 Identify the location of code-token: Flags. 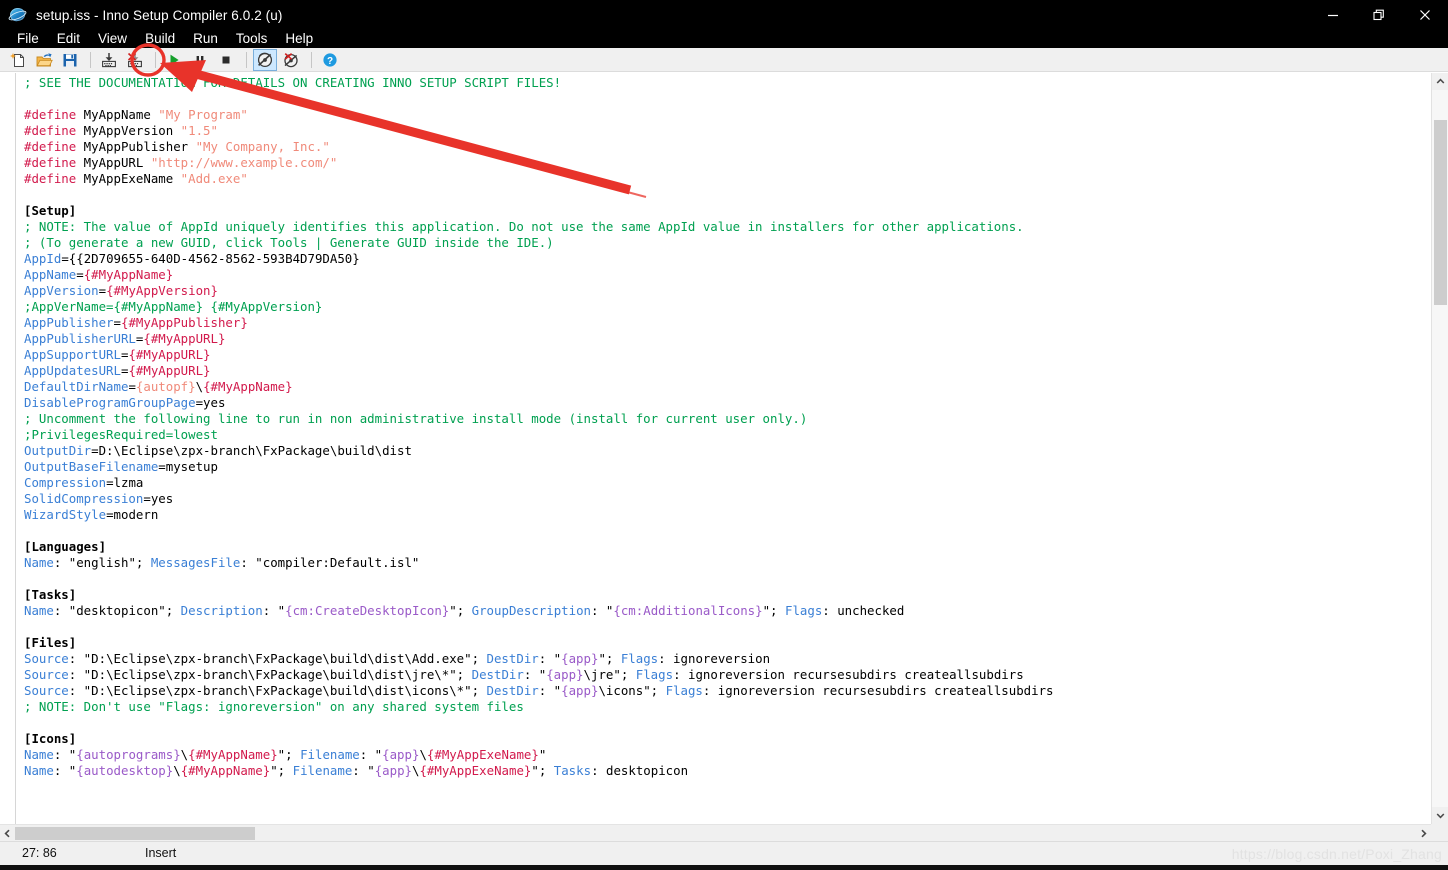
(803, 610).